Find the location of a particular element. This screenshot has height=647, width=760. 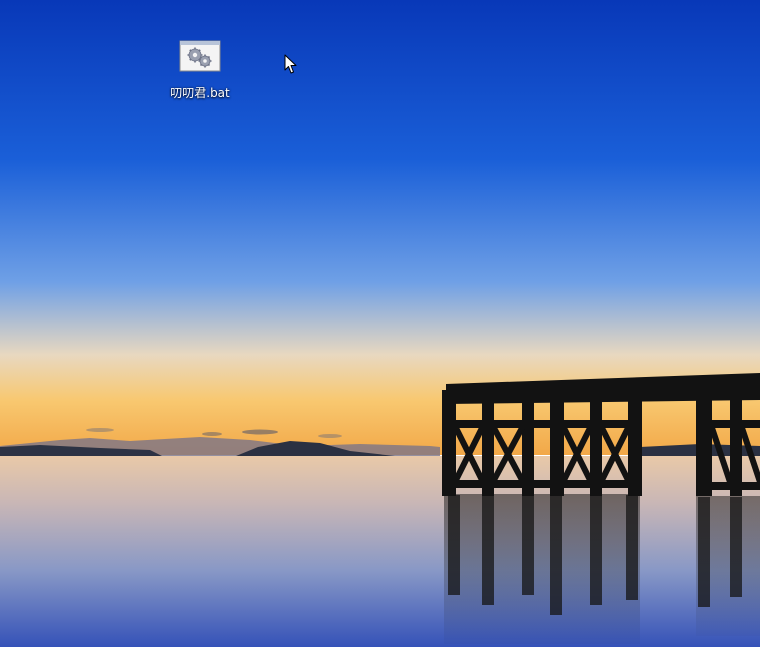

batch-file-gear-icon is located at coordinates (200, 56).